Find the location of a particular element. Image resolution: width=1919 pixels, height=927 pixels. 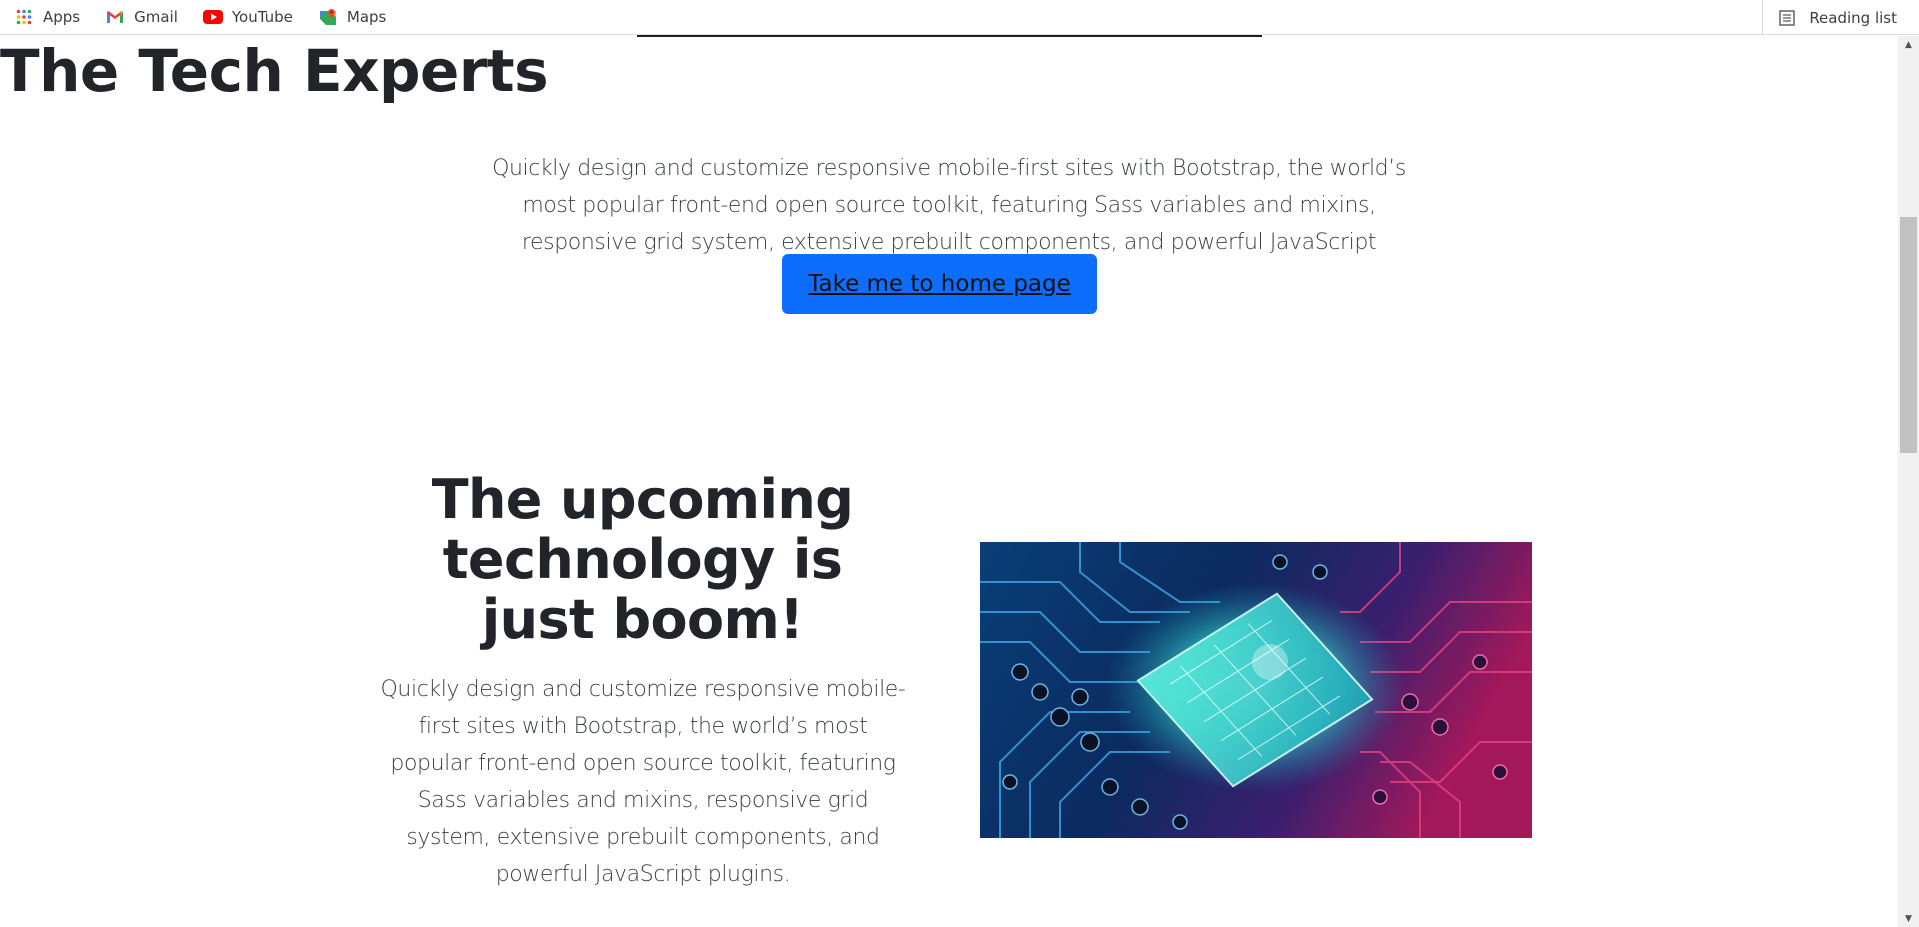

gmail-icon is located at coordinates (115, 17).